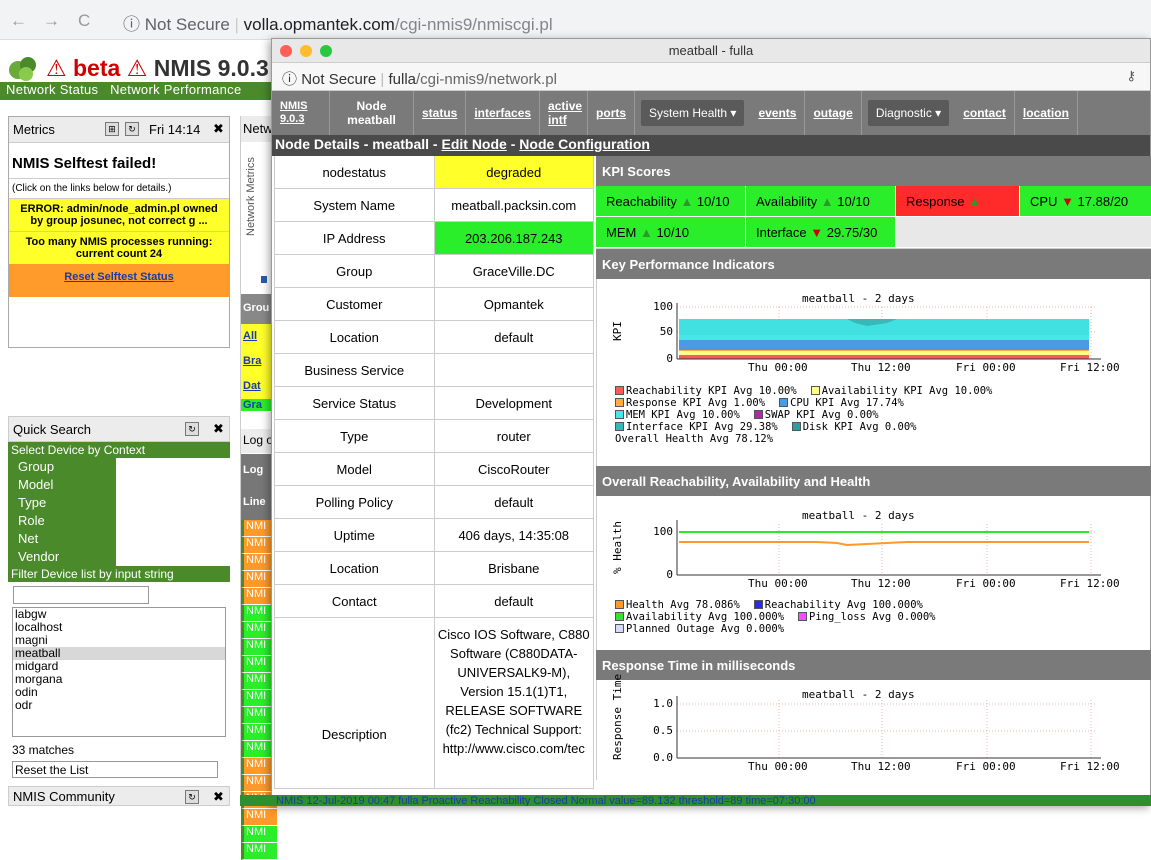 Image resolution: width=1151 pixels, height=860 pixels. What do you see at coordinates (306, 51) in the screenshot?
I see `minimize-window-button` at bounding box center [306, 51].